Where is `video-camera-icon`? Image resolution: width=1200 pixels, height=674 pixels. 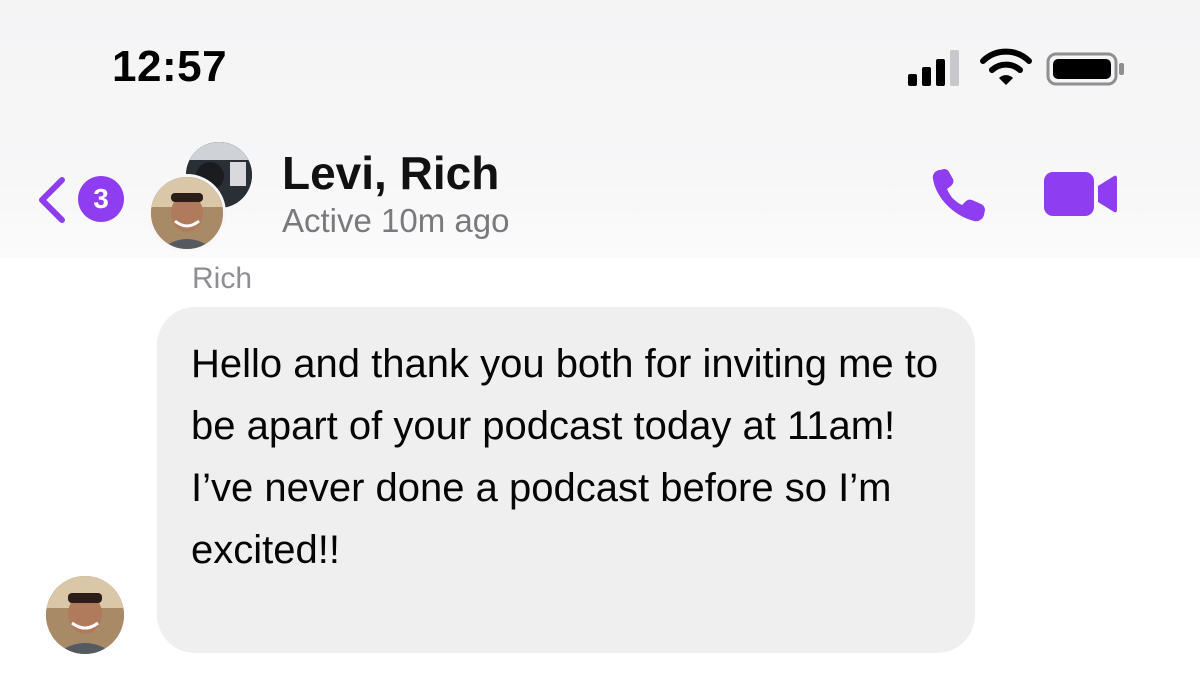 video-camera-icon is located at coordinates (1080, 194).